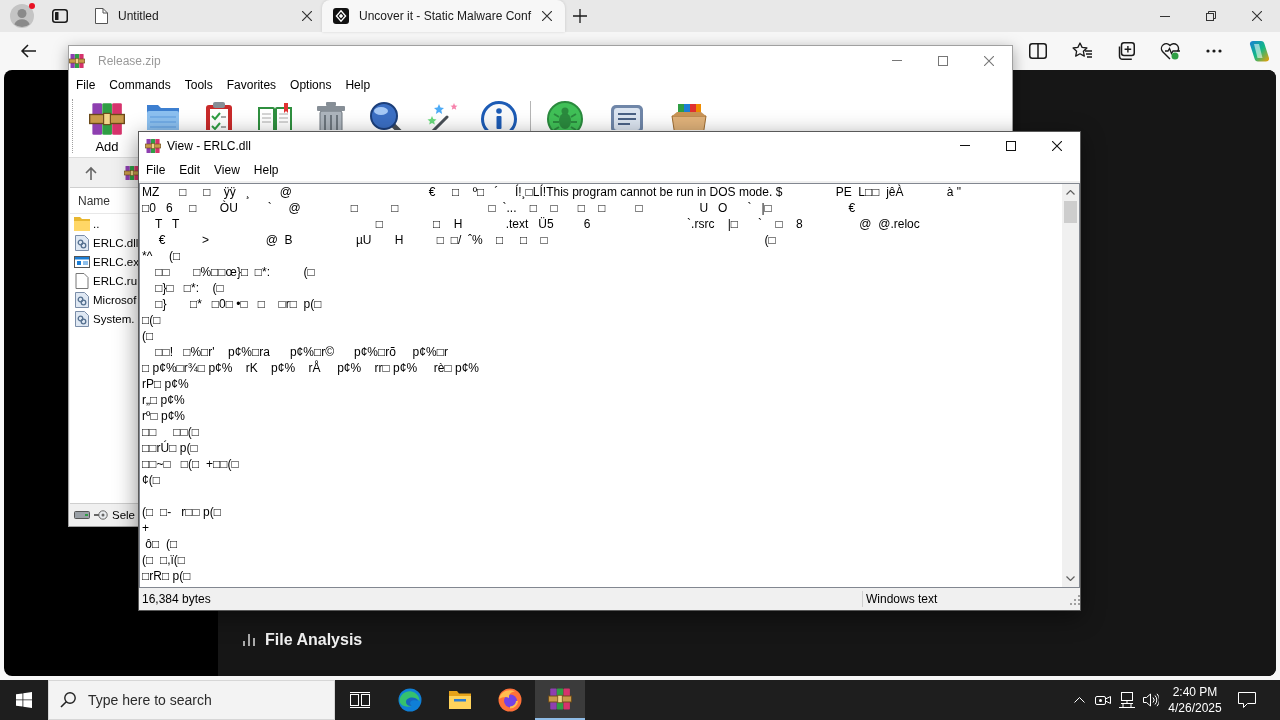 The width and height of the screenshot is (1280, 720). Describe the element at coordinates (28, 51) in the screenshot. I see `back-arrow-icon` at that location.